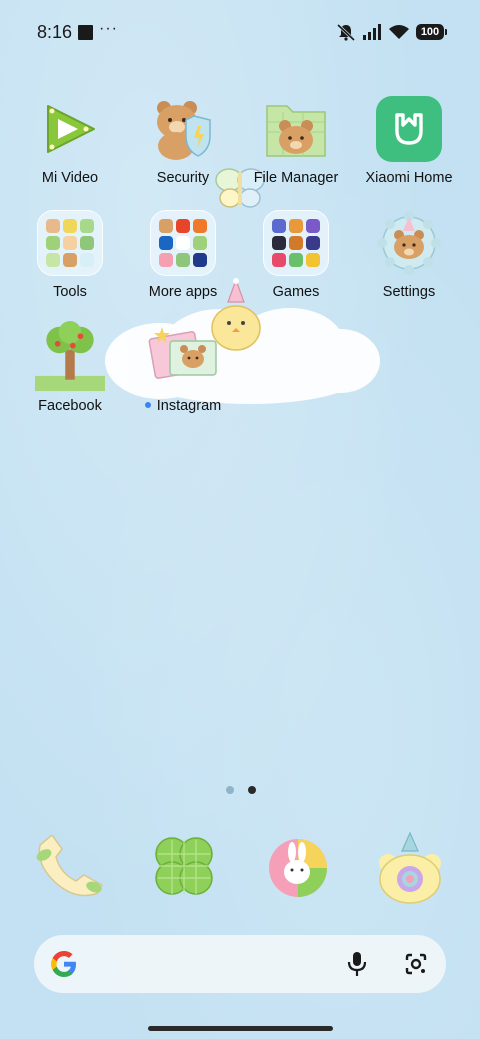 The image size is (480, 1039). What do you see at coordinates (409, 292) in the screenshot?
I see `app-label: Settings` at bounding box center [409, 292].